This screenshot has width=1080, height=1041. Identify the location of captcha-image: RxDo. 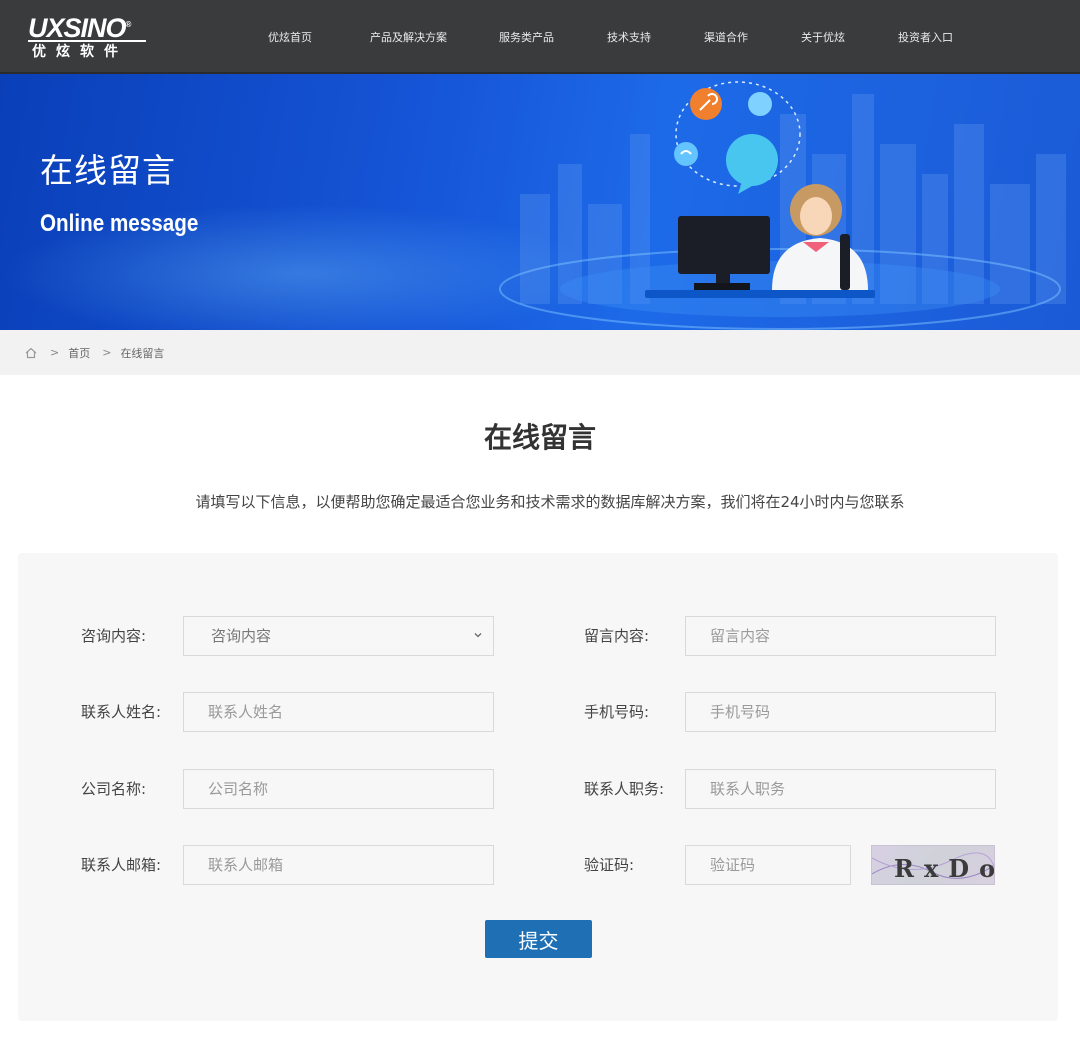
(933, 865).